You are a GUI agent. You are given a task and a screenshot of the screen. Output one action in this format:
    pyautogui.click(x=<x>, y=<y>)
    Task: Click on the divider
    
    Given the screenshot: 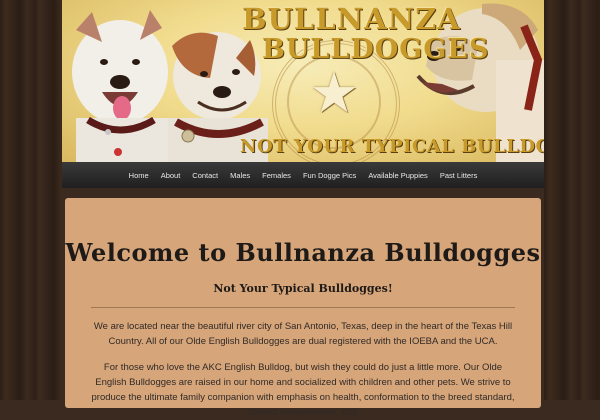 What is the action you would take?
    pyautogui.click(x=303, y=307)
    